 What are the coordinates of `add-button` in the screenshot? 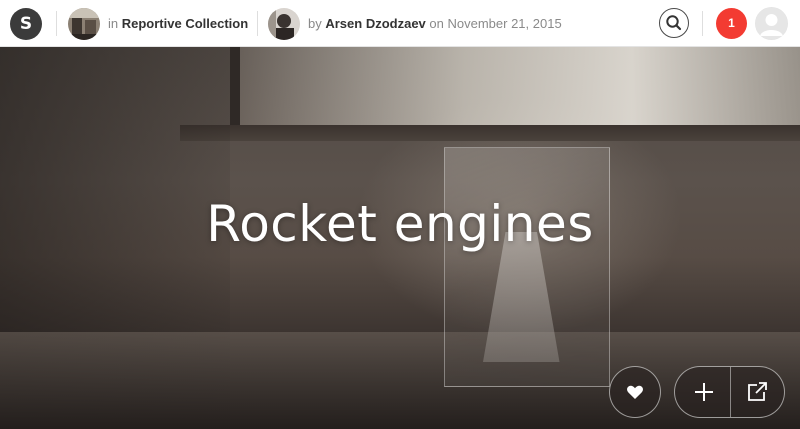 It's located at (702, 392).